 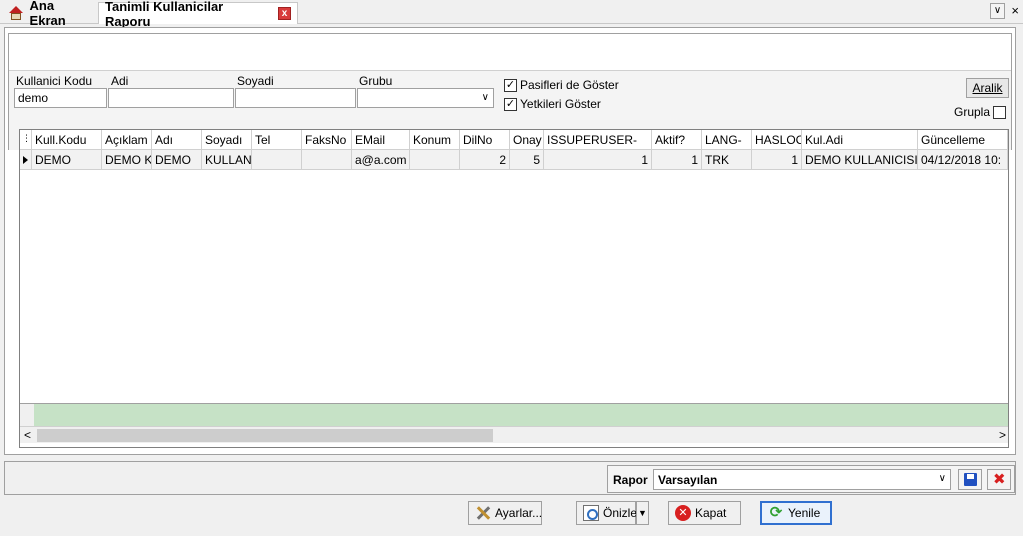 I want to click on kullanici-kodu-input, so click(x=60, y=98).